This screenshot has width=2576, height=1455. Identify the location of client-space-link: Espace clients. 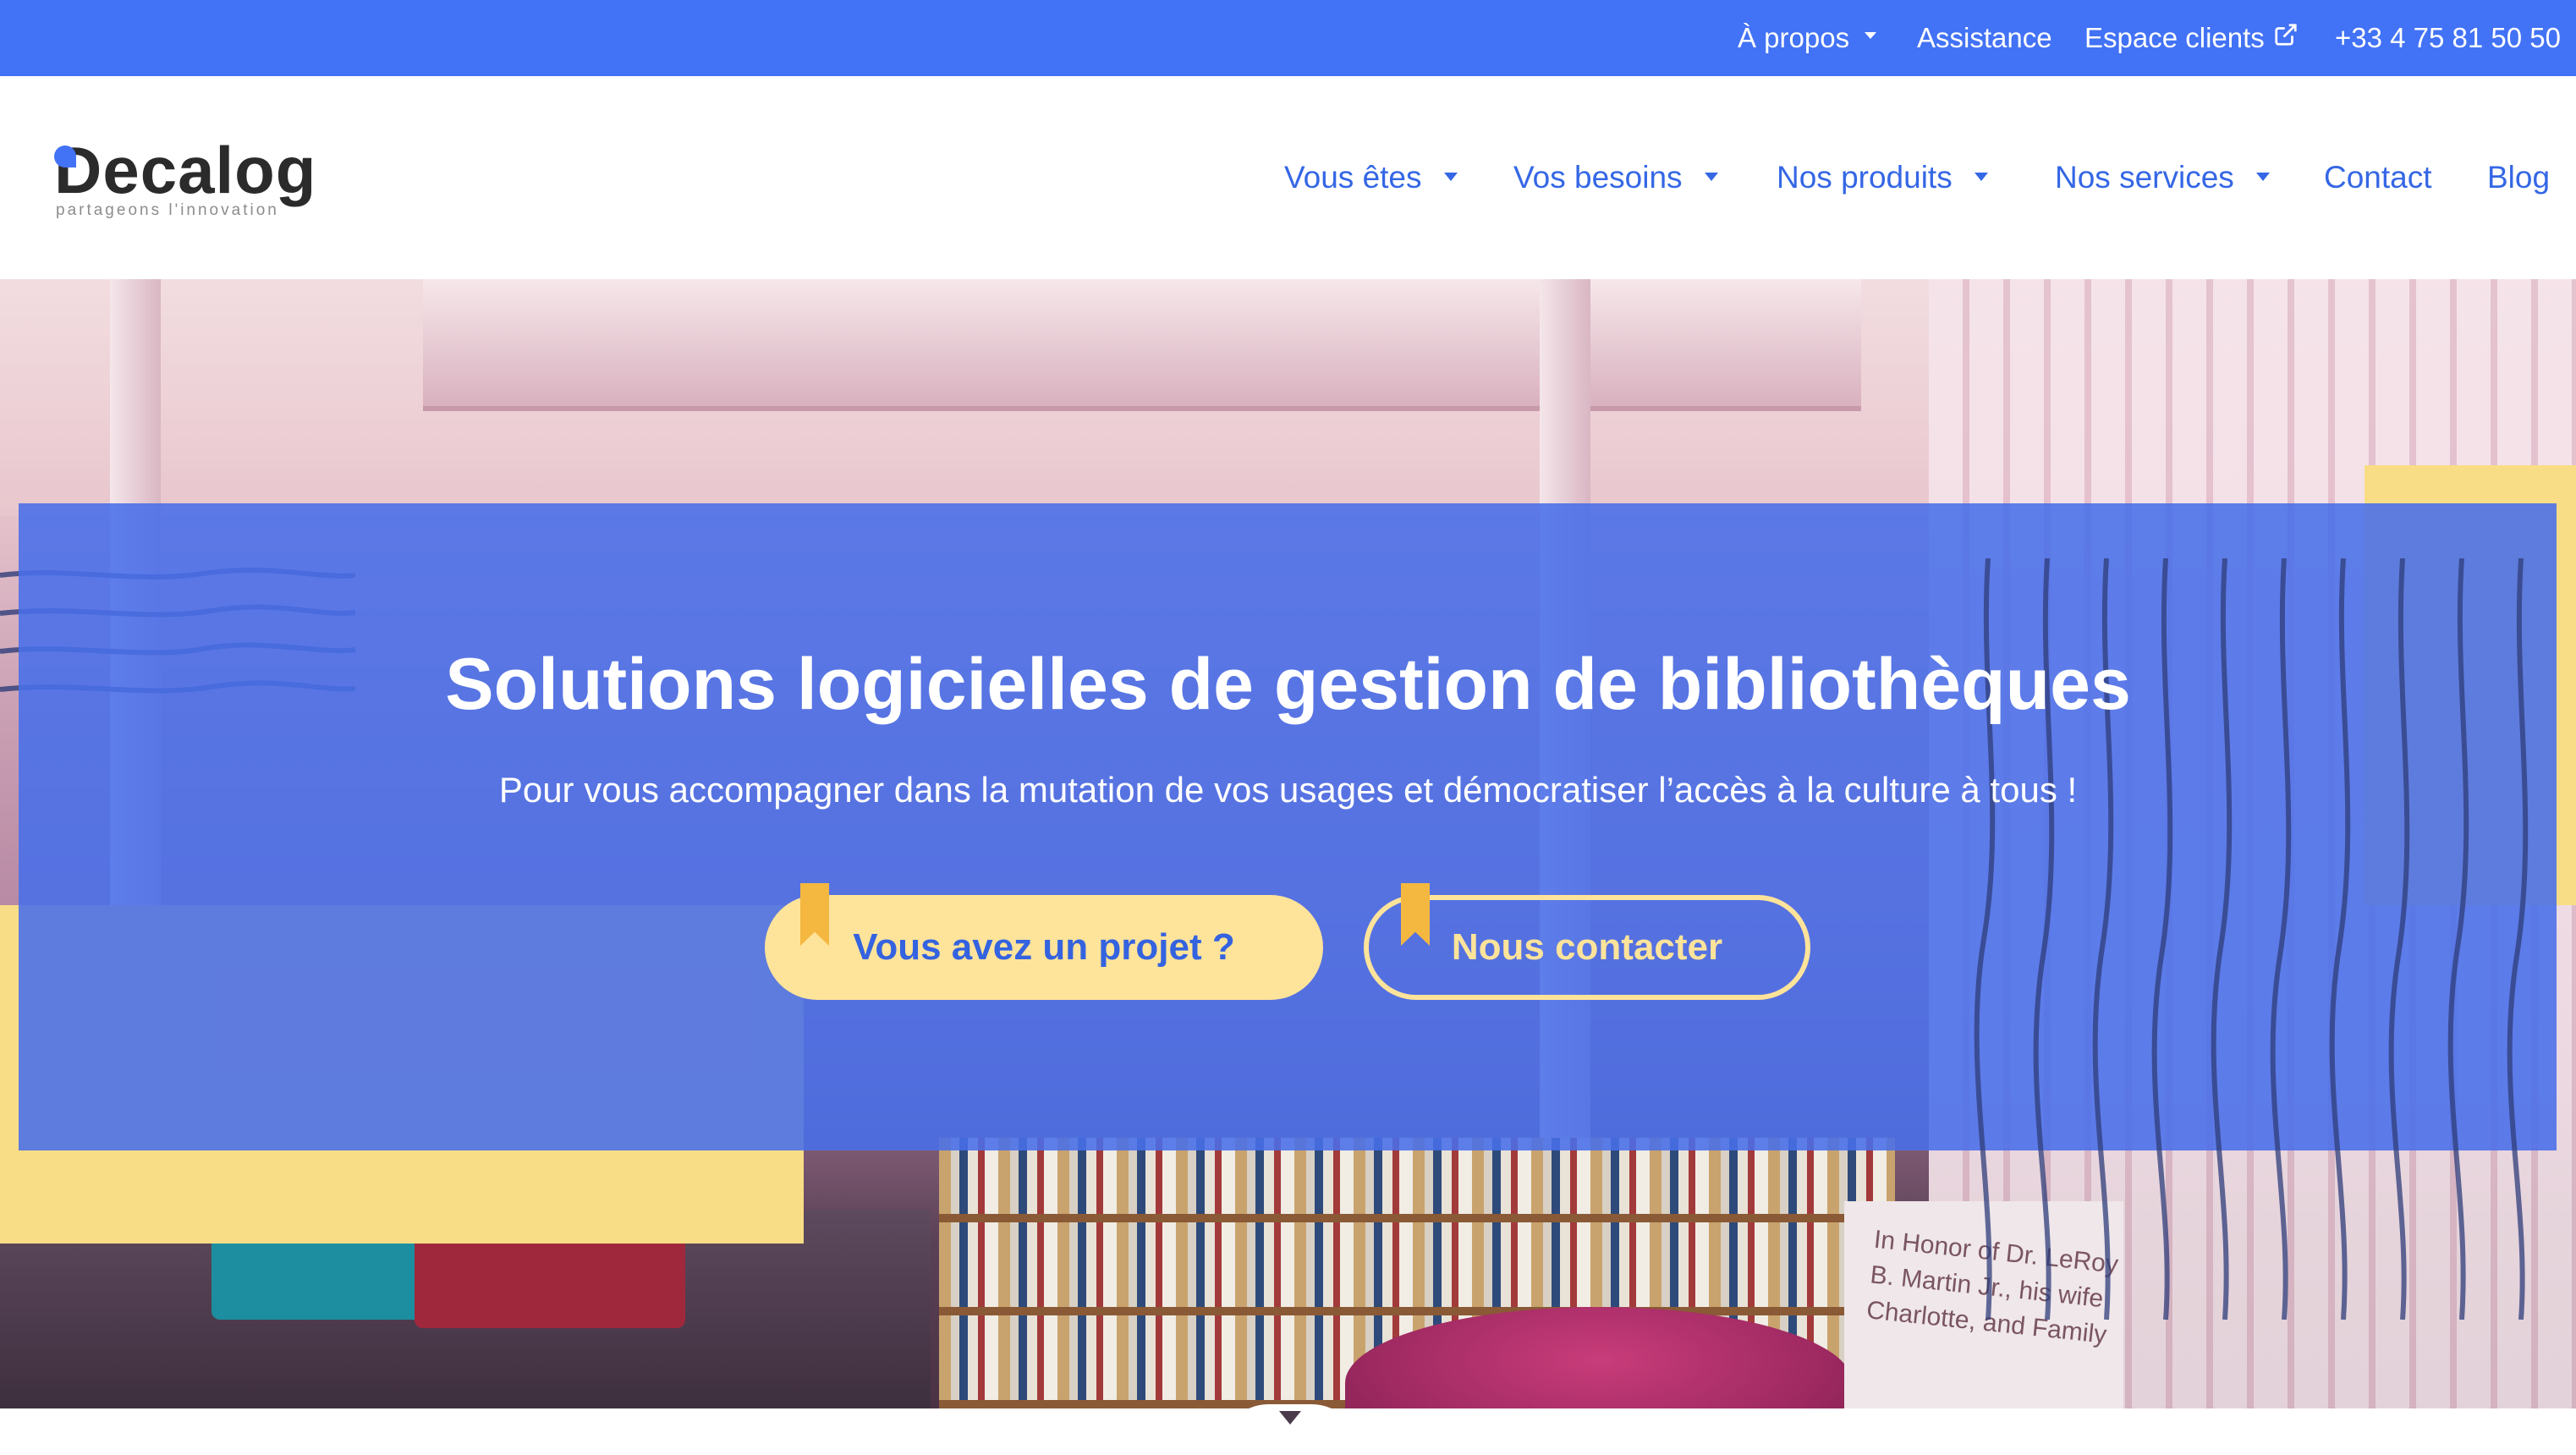
(2191, 38).